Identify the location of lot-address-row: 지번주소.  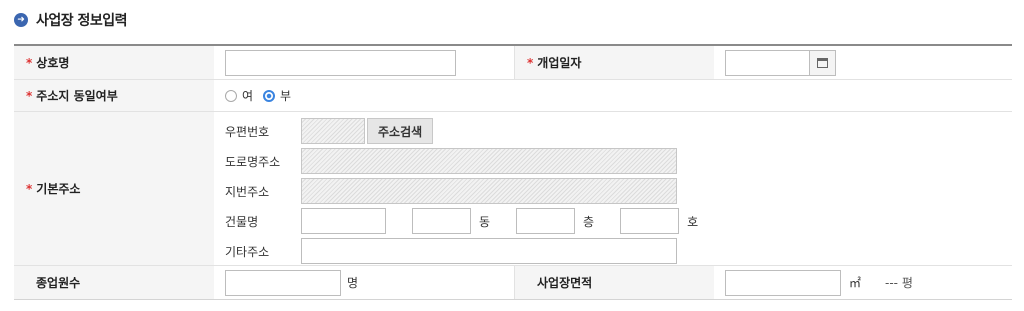
(618, 191).